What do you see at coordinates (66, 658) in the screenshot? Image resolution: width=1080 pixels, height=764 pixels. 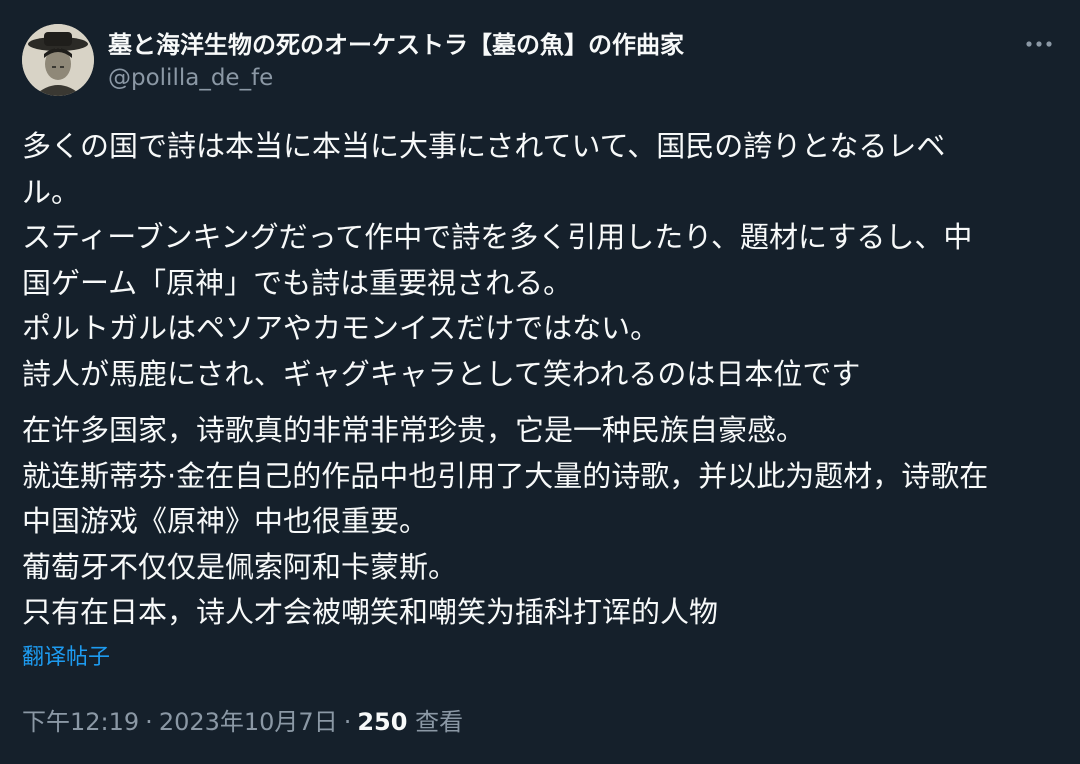 I see `translate-post-link: 翻译帖子` at bounding box center [66, 658].